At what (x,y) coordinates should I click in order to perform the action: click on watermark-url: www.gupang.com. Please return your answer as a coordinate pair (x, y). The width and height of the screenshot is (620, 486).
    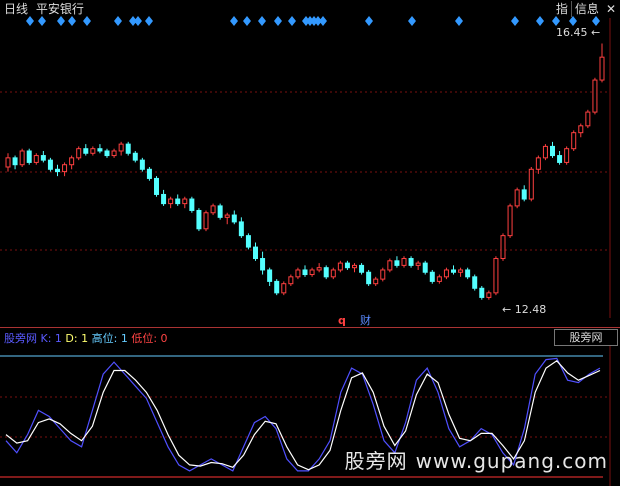
    Looking at the image, I should click on (511, 461).